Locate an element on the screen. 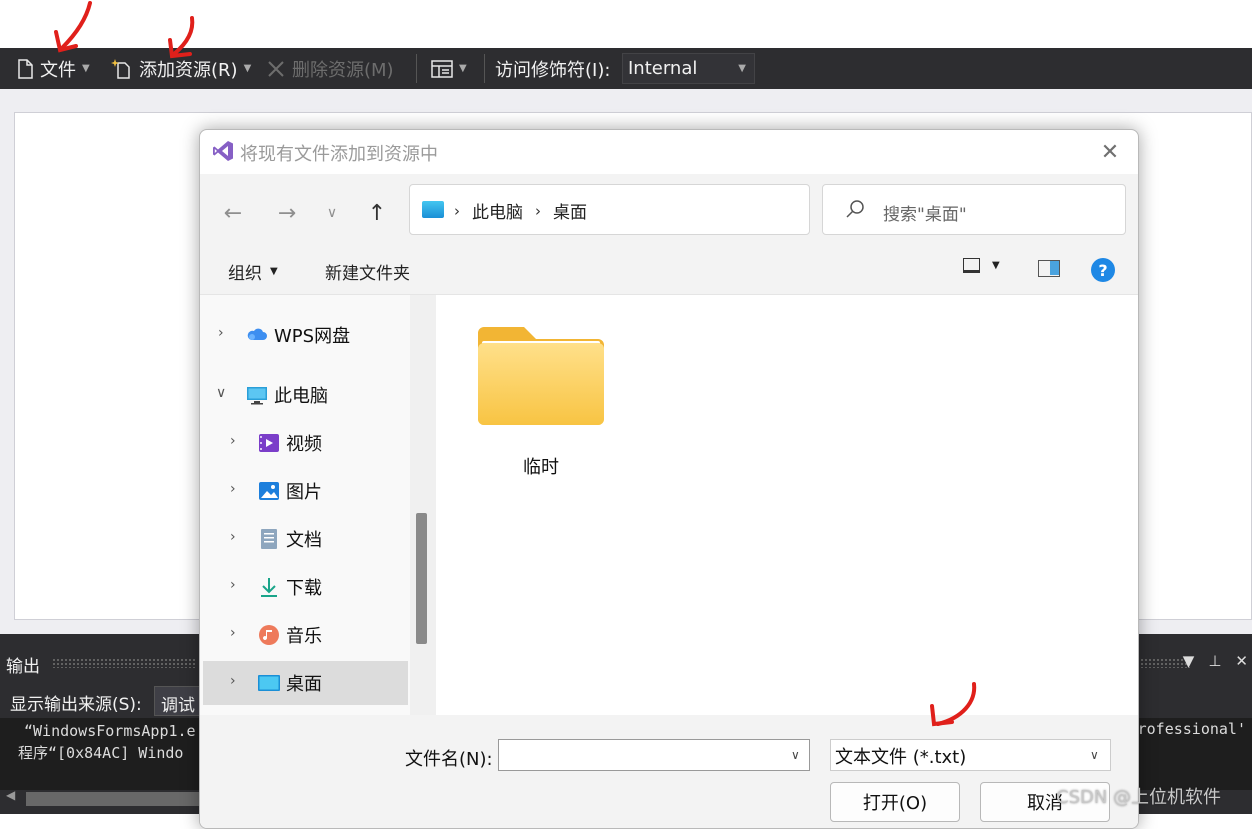 This screenshot has height=829, width=1252. breadcrumb-item: 桌面 is located at coordinates (570, 210).